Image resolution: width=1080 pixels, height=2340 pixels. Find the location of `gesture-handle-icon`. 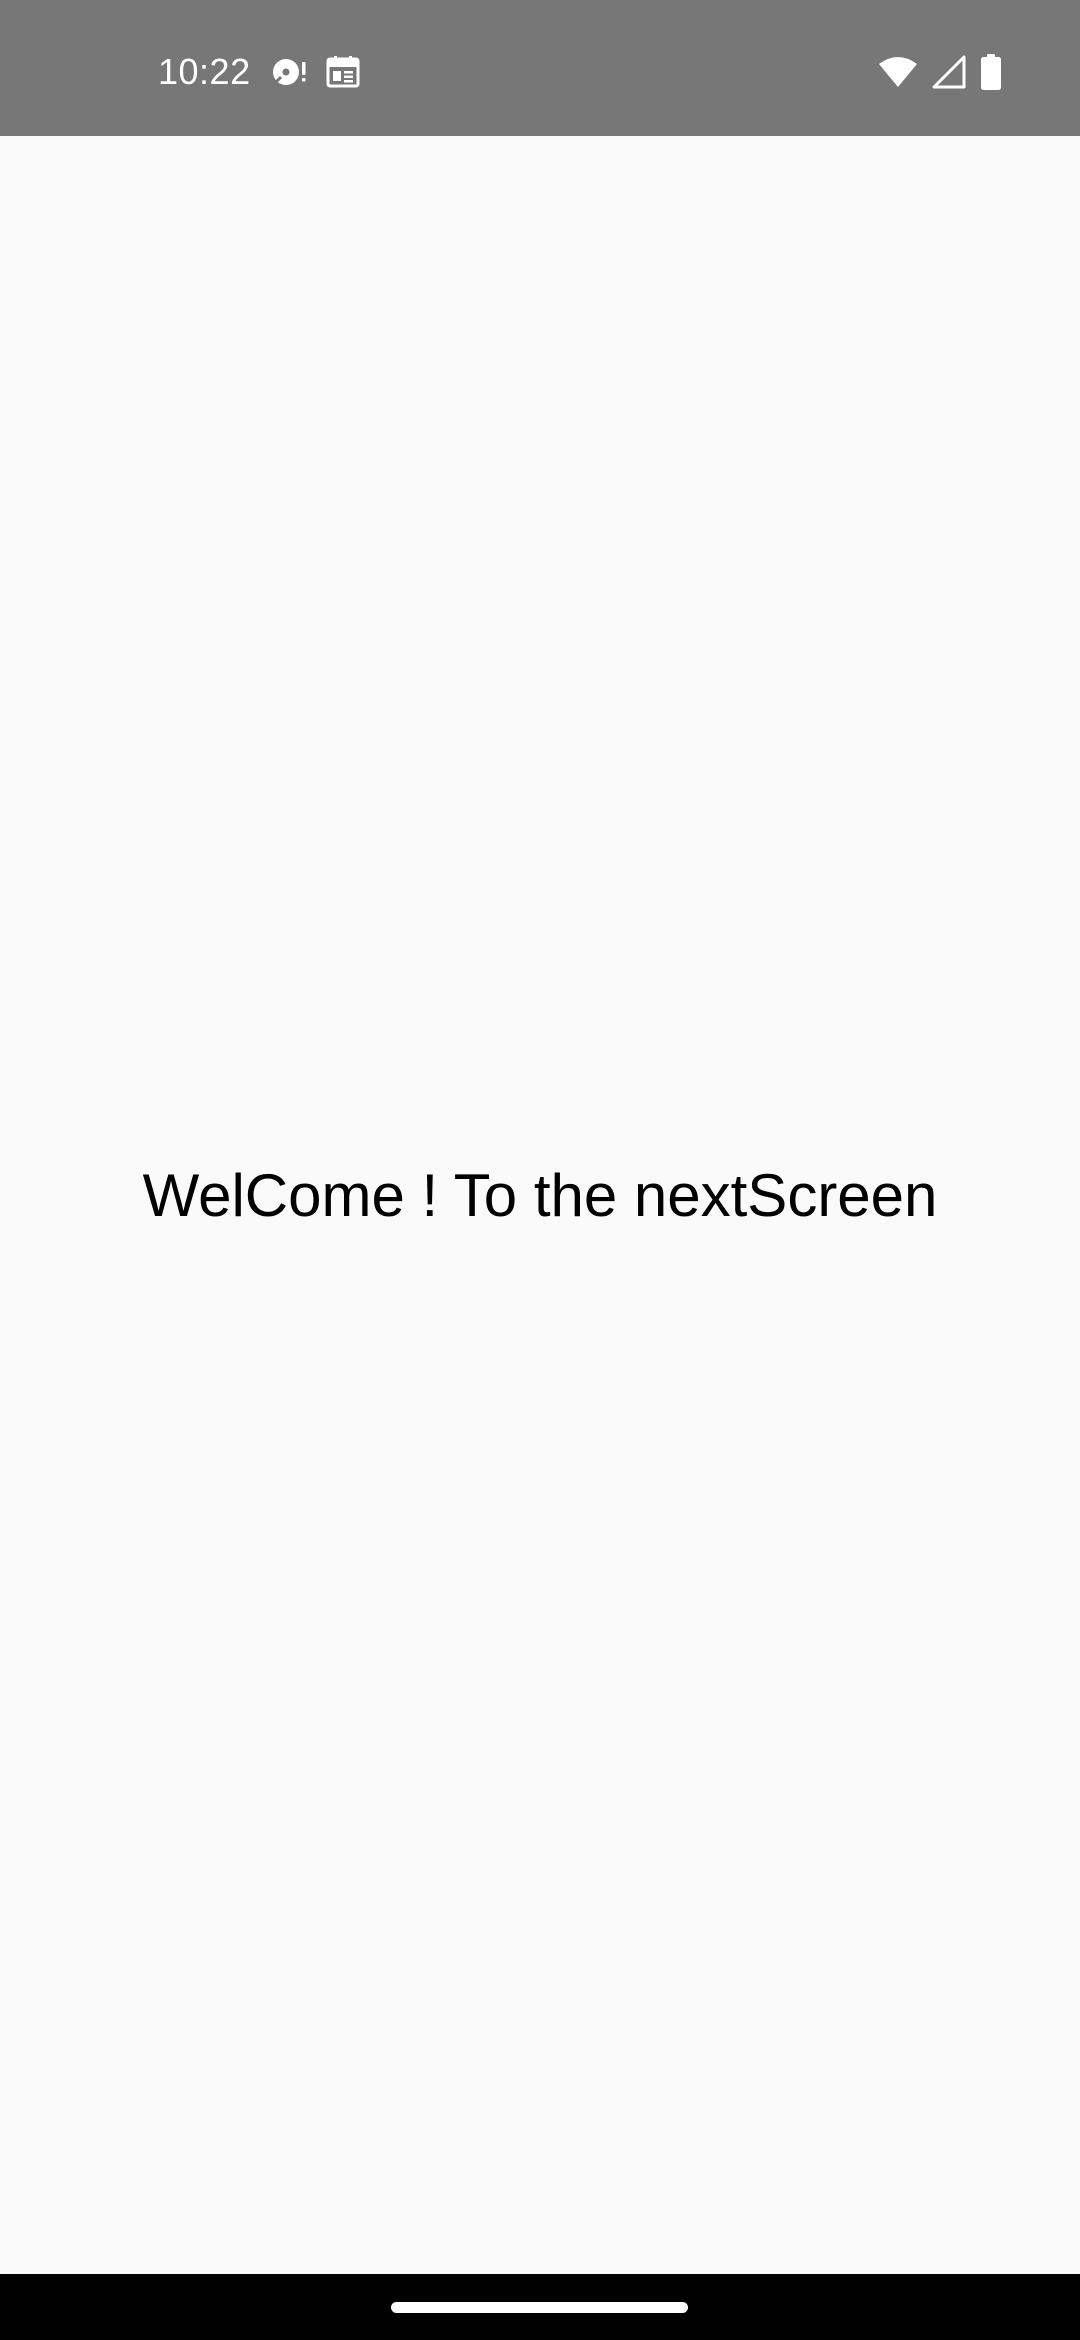

gesture-handle-icon is located at coordinates (539, 2307).